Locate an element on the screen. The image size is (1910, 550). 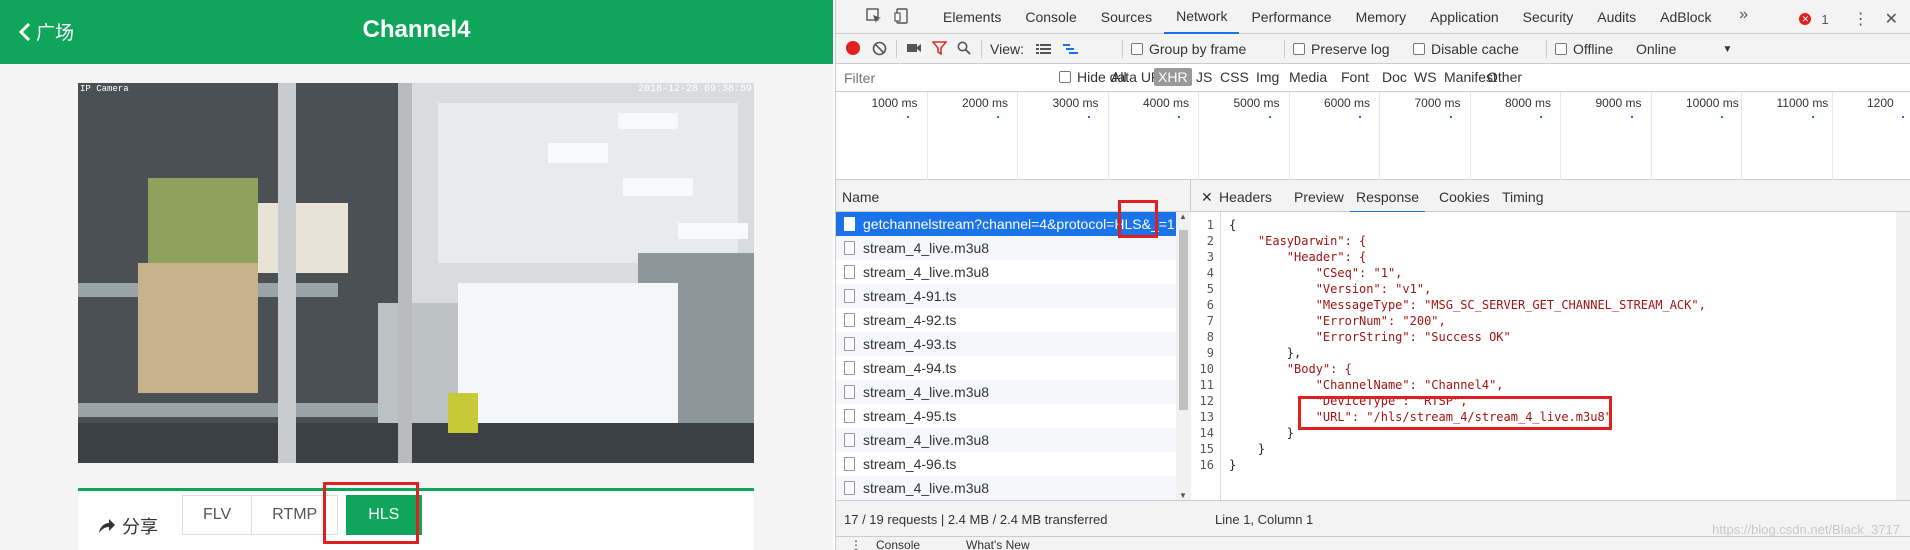
search-icon is located at coordinates (964, 48).